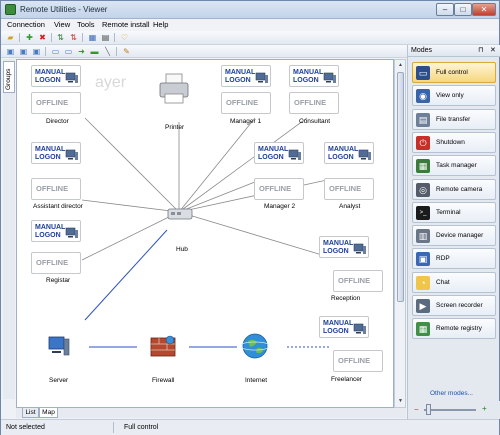 Image resolution: width=500 pixels, height=435 pixels. Describe the element at coordinates (42, 37) in the screenshot. I see `delete-icon: ✖` at that location.